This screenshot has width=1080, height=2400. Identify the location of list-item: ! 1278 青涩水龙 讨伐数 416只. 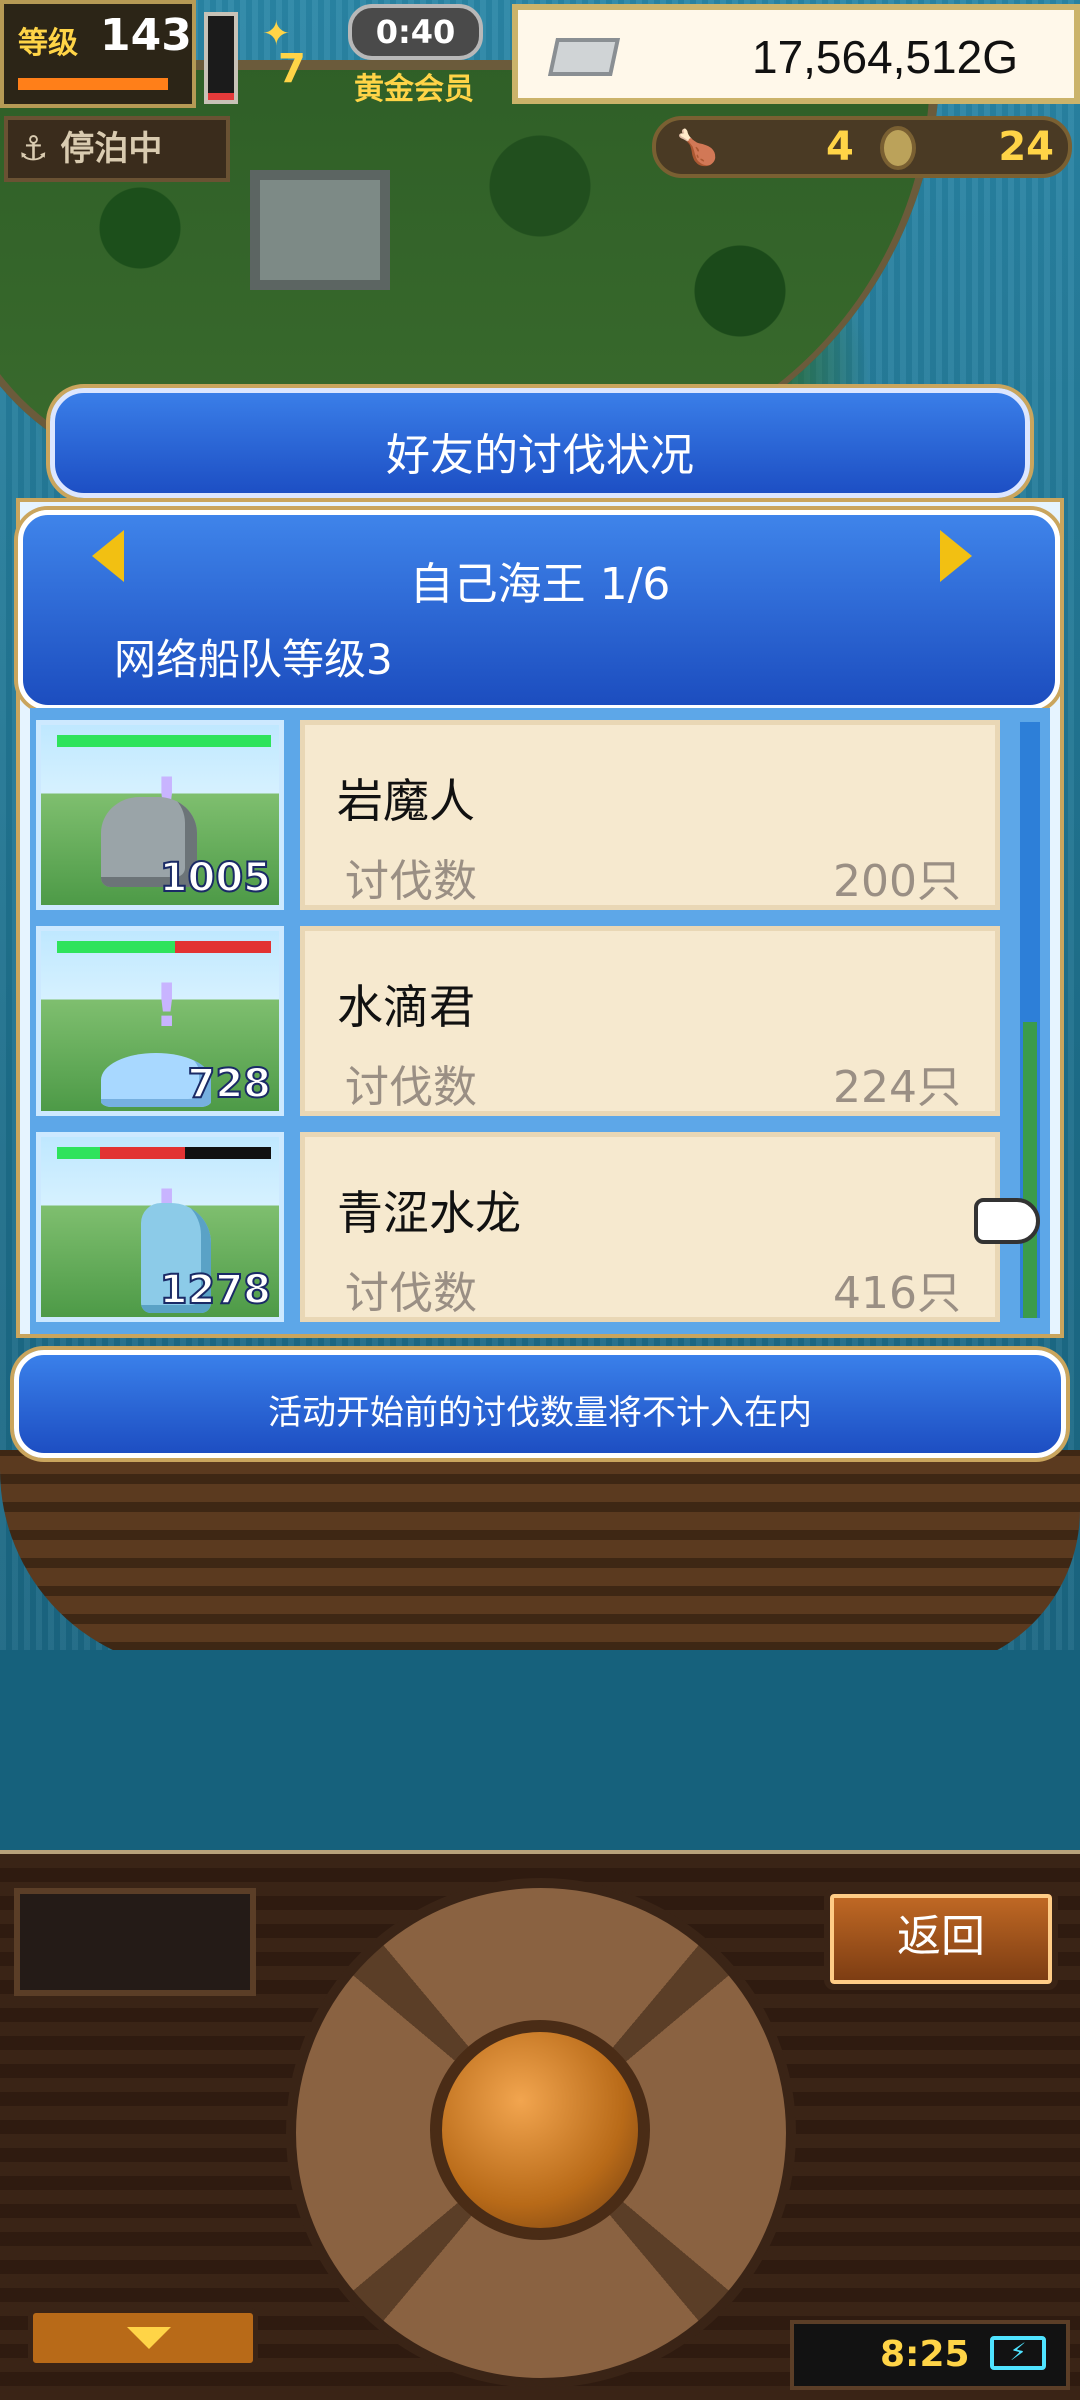
(525, 1225).